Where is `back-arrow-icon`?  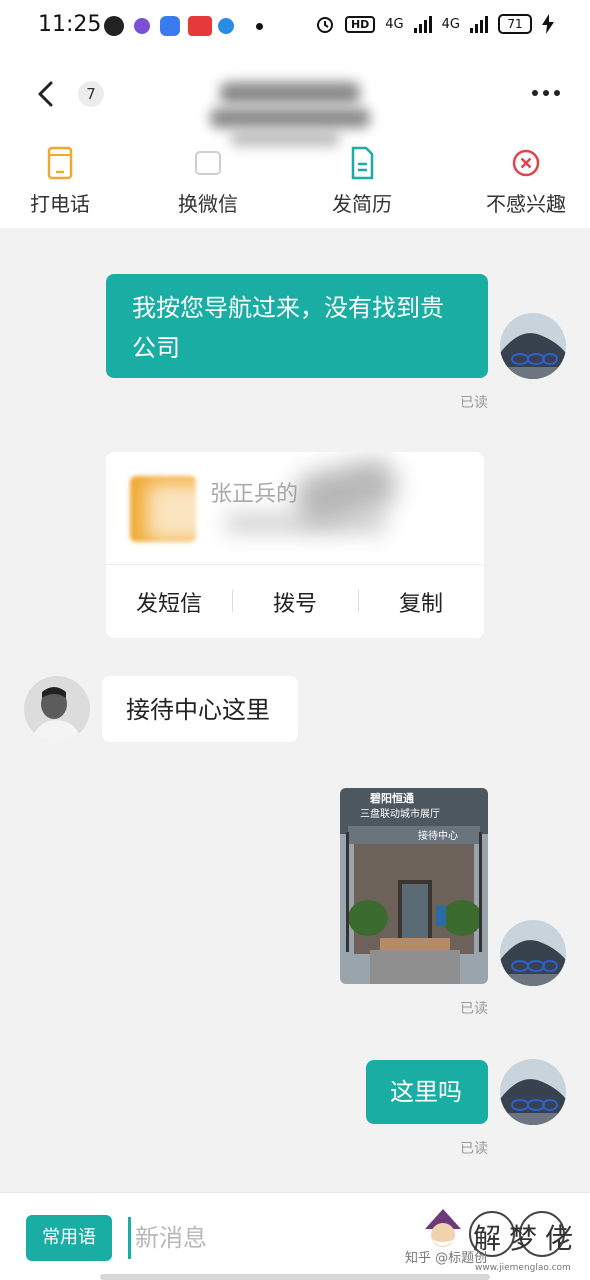
back-arrow-icon is located at coordinates (46, 94).